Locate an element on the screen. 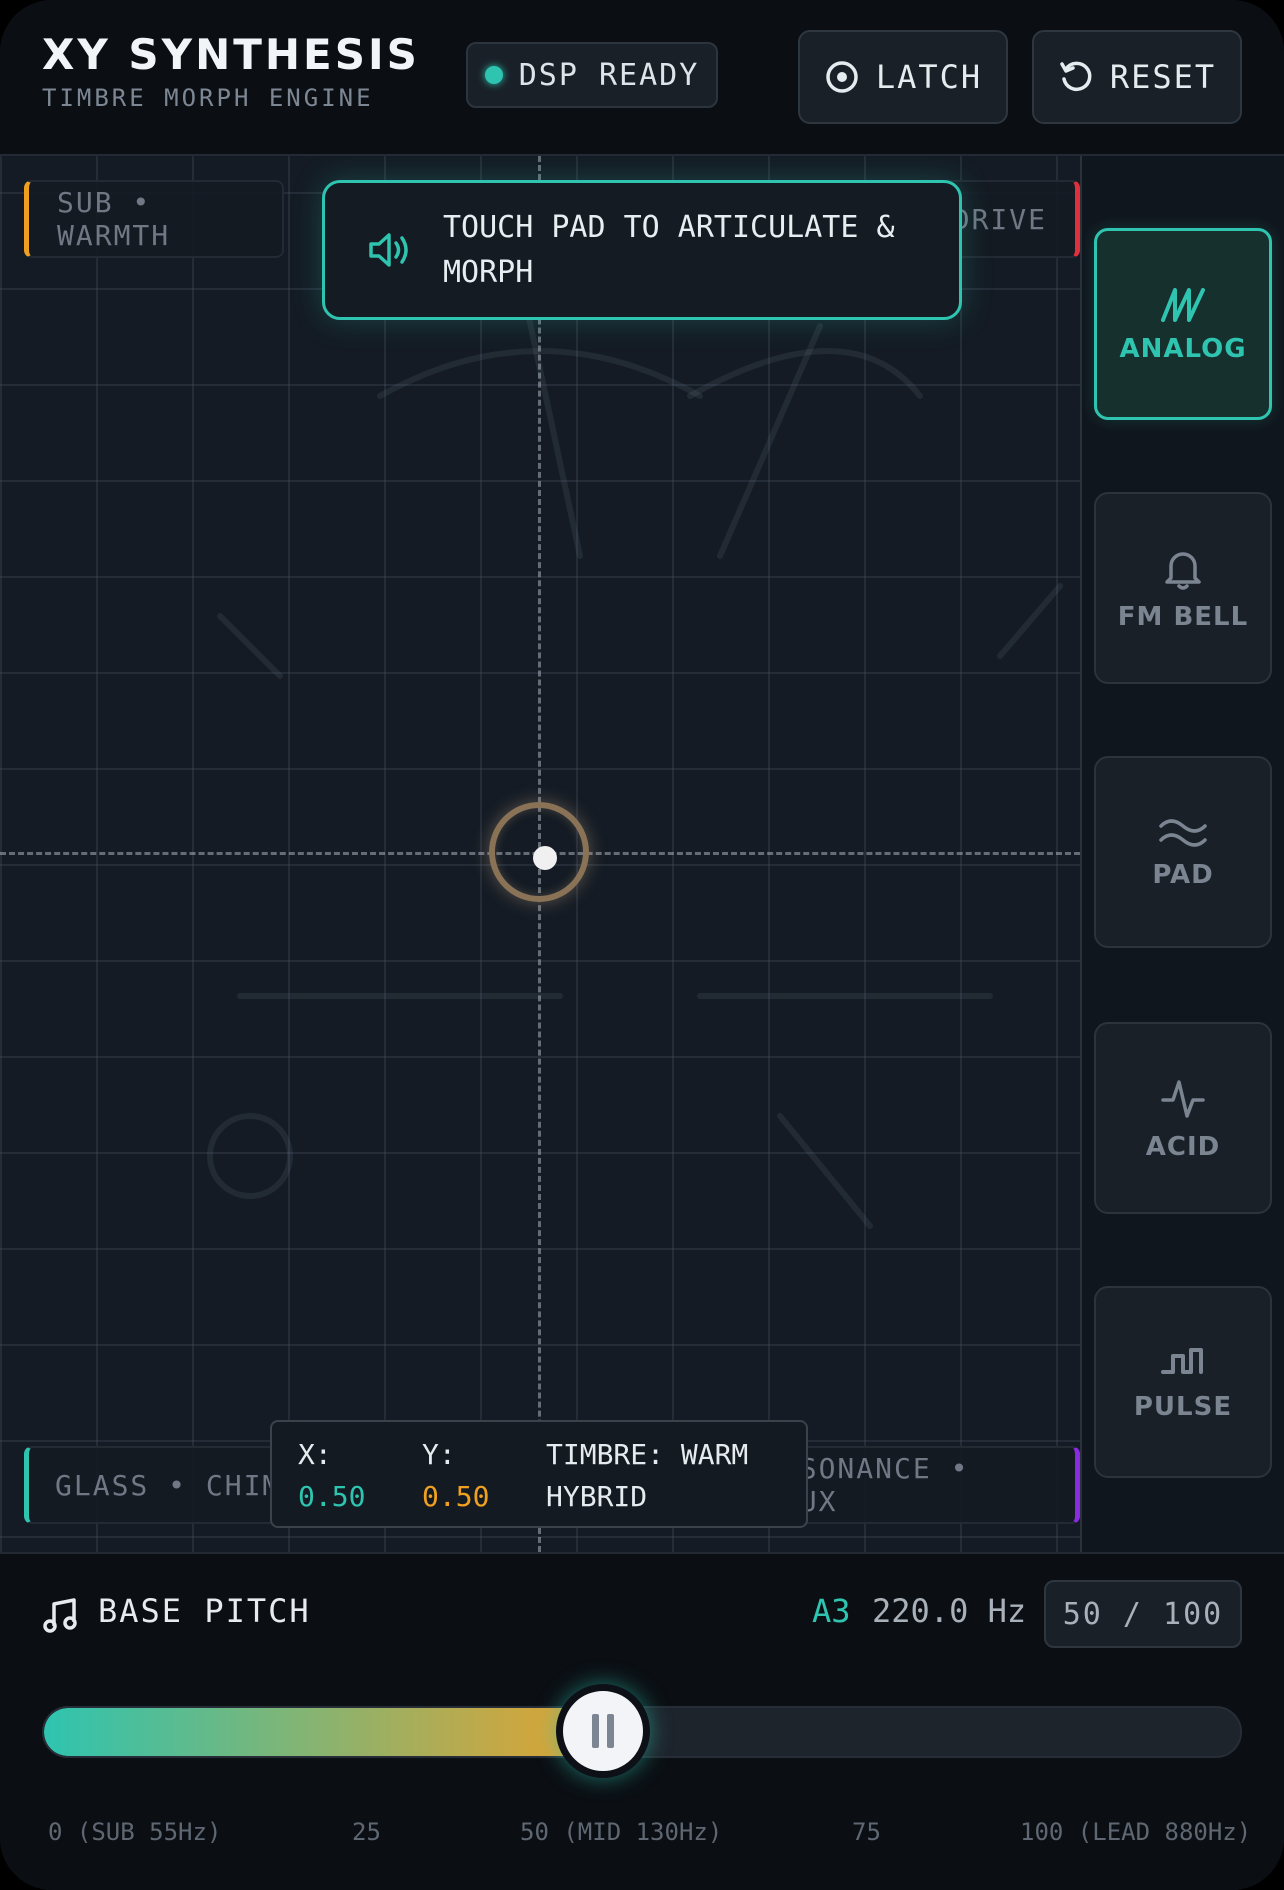  pitch-slider-thumb is located at coordinates (603, 1731).